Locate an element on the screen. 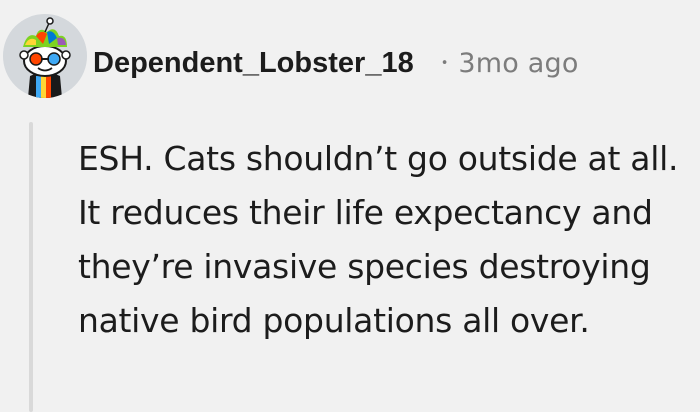  thread-collapse-line is located at coordinates (31, 267).